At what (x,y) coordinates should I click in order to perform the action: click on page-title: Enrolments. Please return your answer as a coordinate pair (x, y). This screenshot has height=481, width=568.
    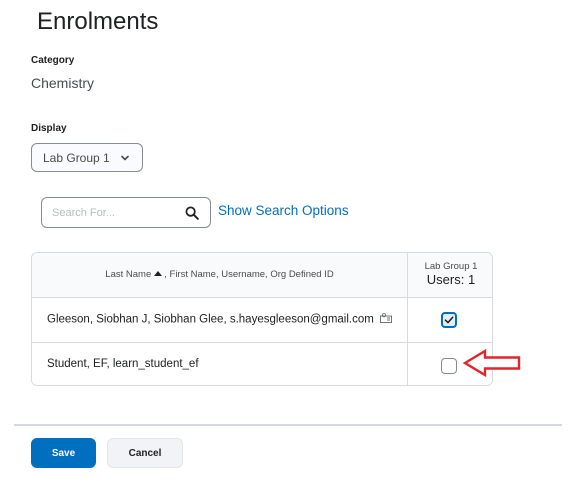
    Looking at the image, I should click on (98, 21).